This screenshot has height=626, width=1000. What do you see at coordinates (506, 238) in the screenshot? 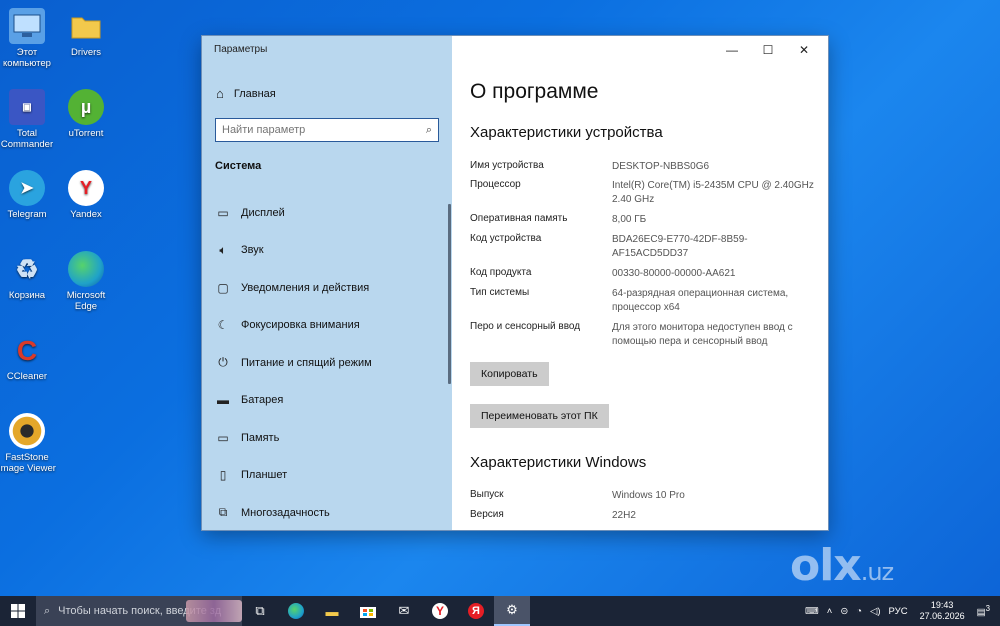
I see `spec-label: Код устройства` at bounding box center [506, 238].